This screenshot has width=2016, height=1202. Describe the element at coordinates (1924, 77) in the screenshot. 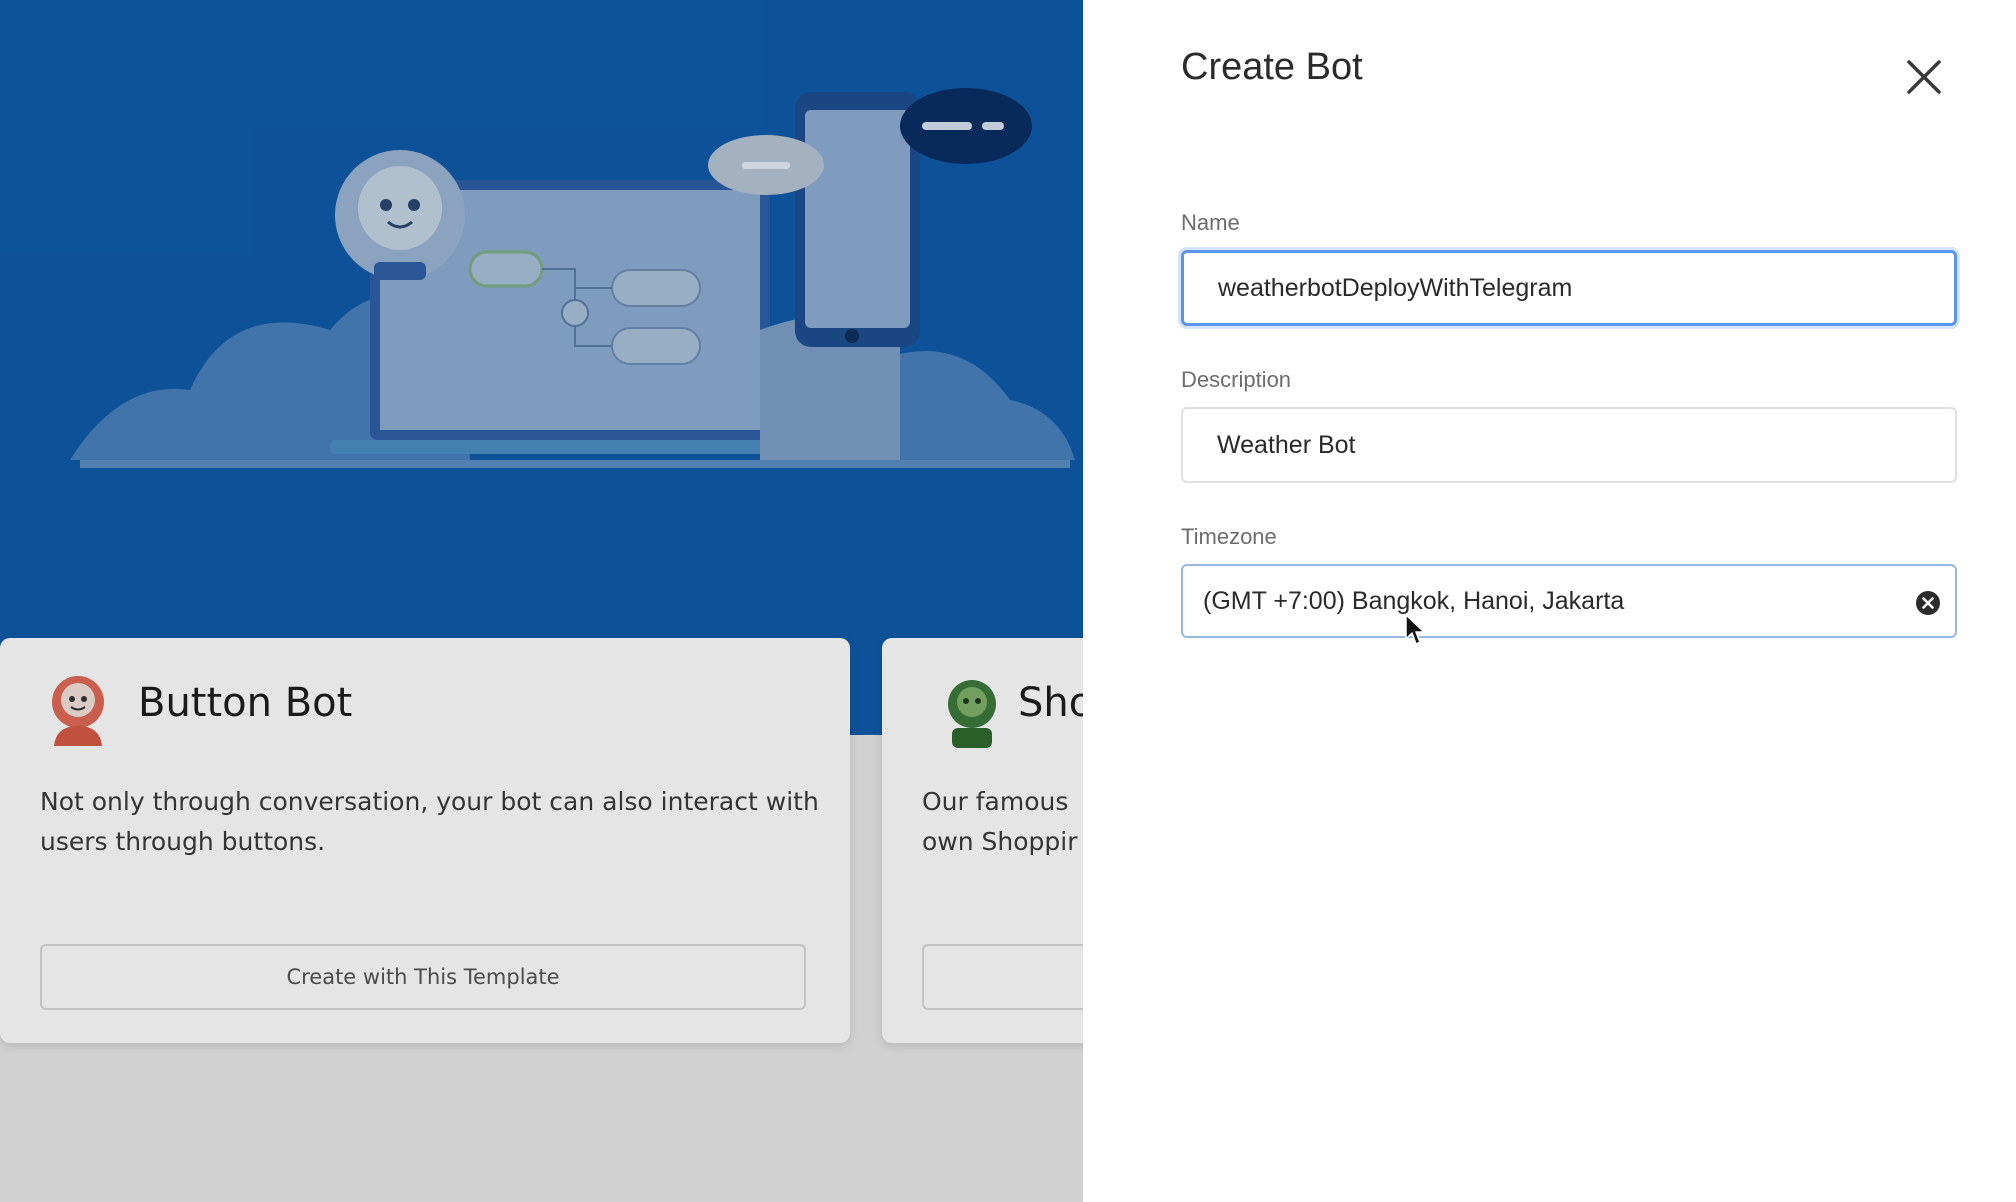

I see `close-icon` at that location.